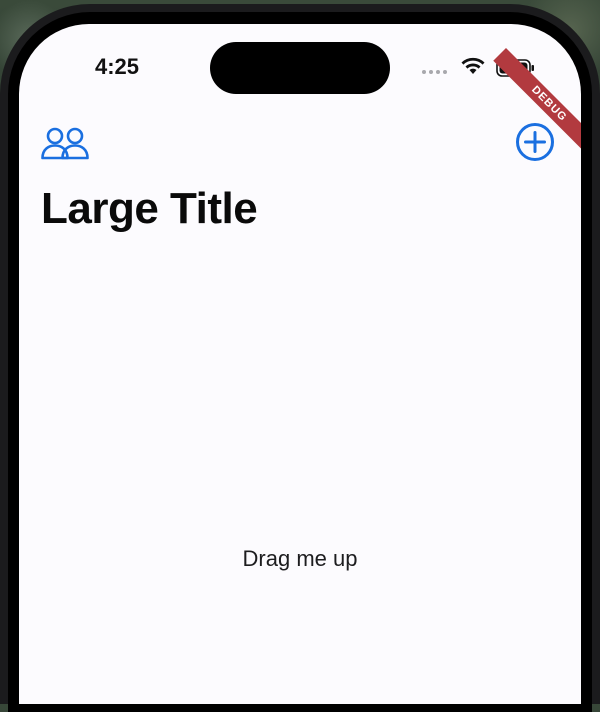 The height and width of the screenshot is (712, 600). I want to click on dynamic-island, so click(300, 68).